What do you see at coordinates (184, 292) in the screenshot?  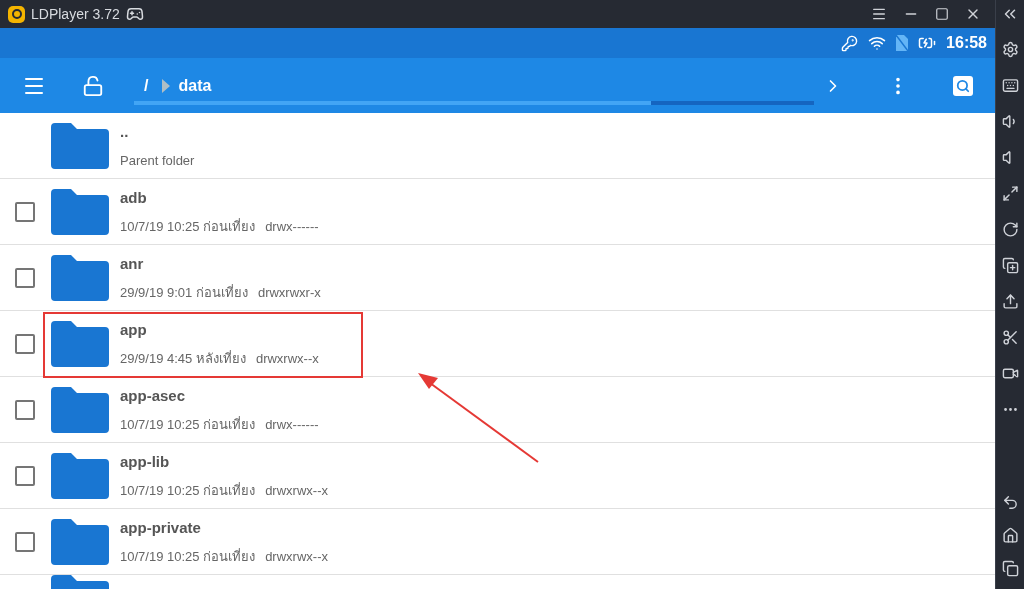 I see `modified-date: 29/9/19 9:01 ก่อนเที่ยง` at bounding box center [184, 292].